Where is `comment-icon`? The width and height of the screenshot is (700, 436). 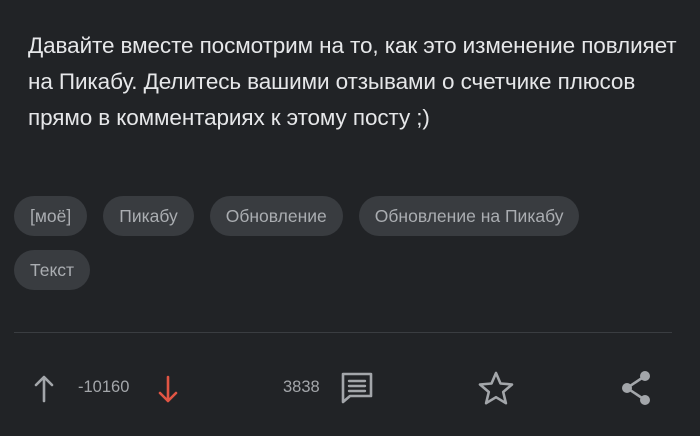
comment-icon is located at coordinates (357, 388).